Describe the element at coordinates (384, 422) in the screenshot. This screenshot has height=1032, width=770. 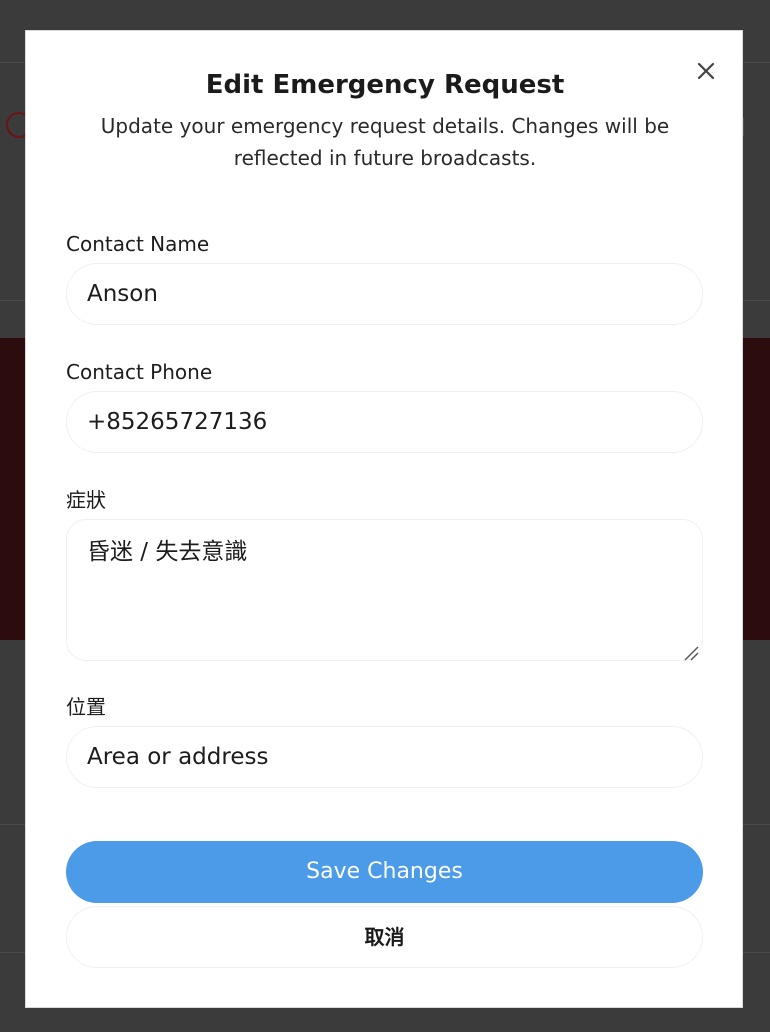
I see `contact-phone-input` at that location.